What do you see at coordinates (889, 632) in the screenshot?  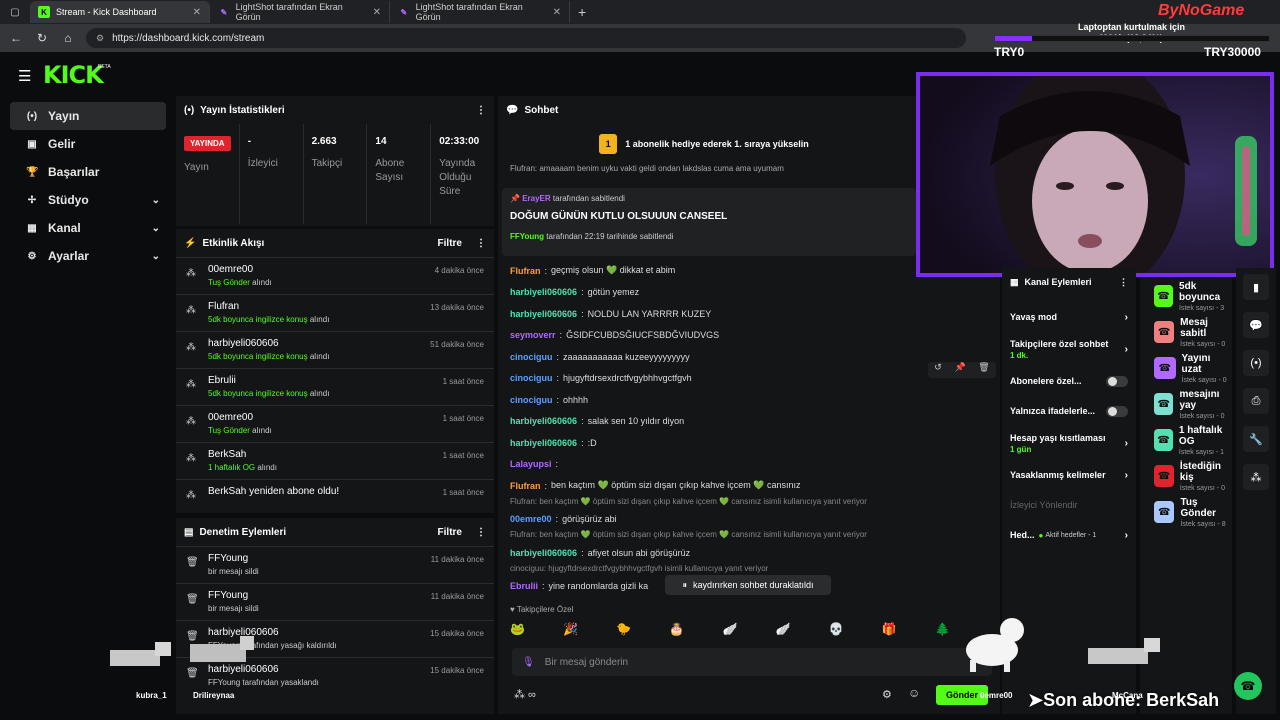 I see `gift-emote-icon: 🎁` at bounding box center [889, 632].